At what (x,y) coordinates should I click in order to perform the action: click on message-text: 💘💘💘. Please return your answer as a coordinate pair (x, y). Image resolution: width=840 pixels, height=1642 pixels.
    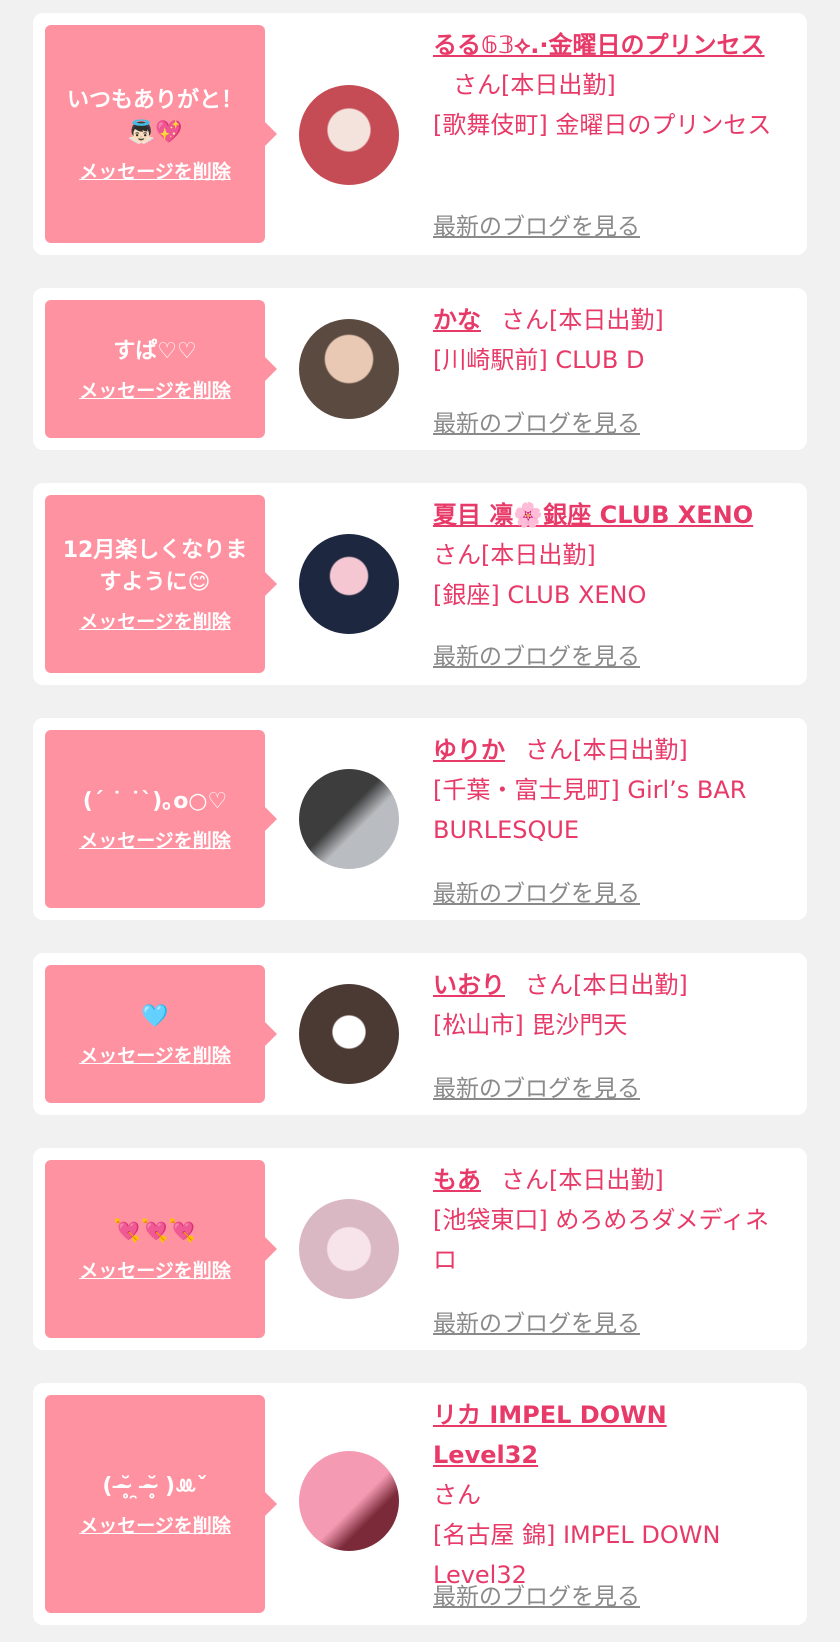
    Looking at the image, I should click on (155, 1231).